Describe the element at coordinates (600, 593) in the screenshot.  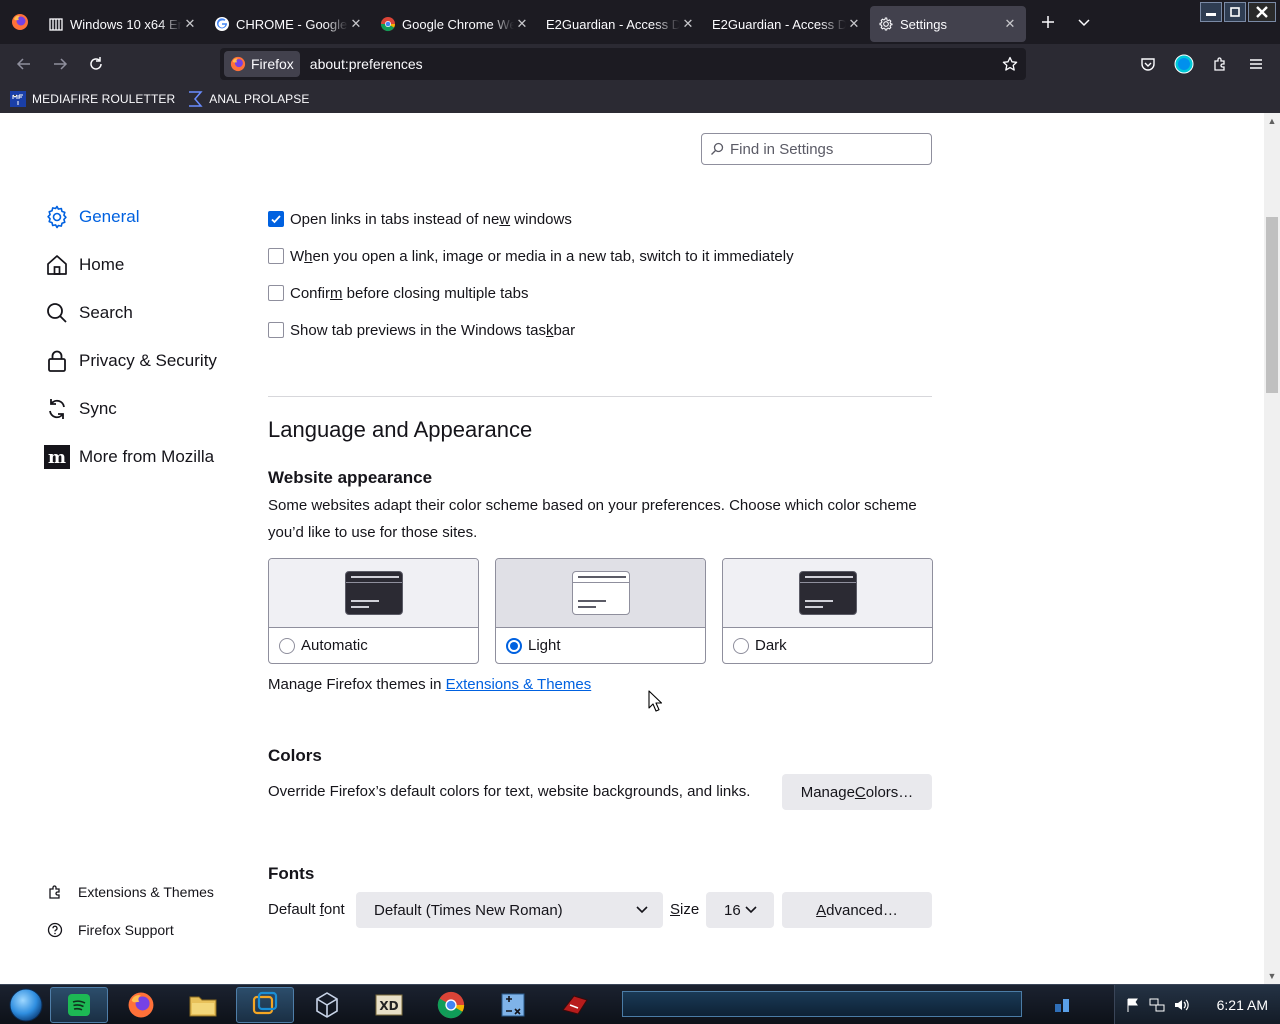
I see `light-window-preview-icon` at that location.